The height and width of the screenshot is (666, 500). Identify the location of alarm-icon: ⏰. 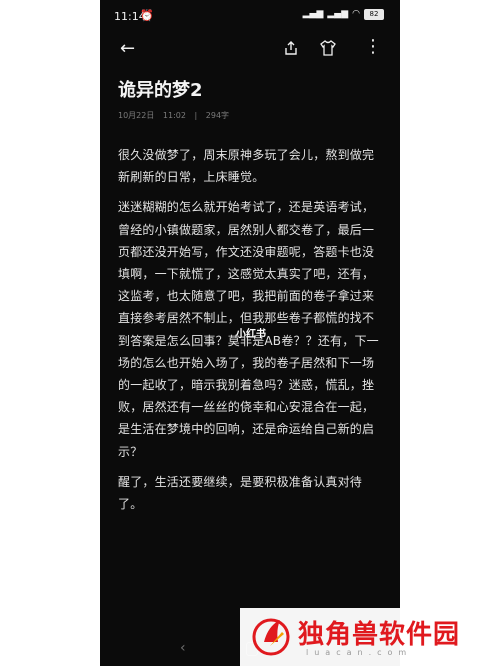
(147, 15).